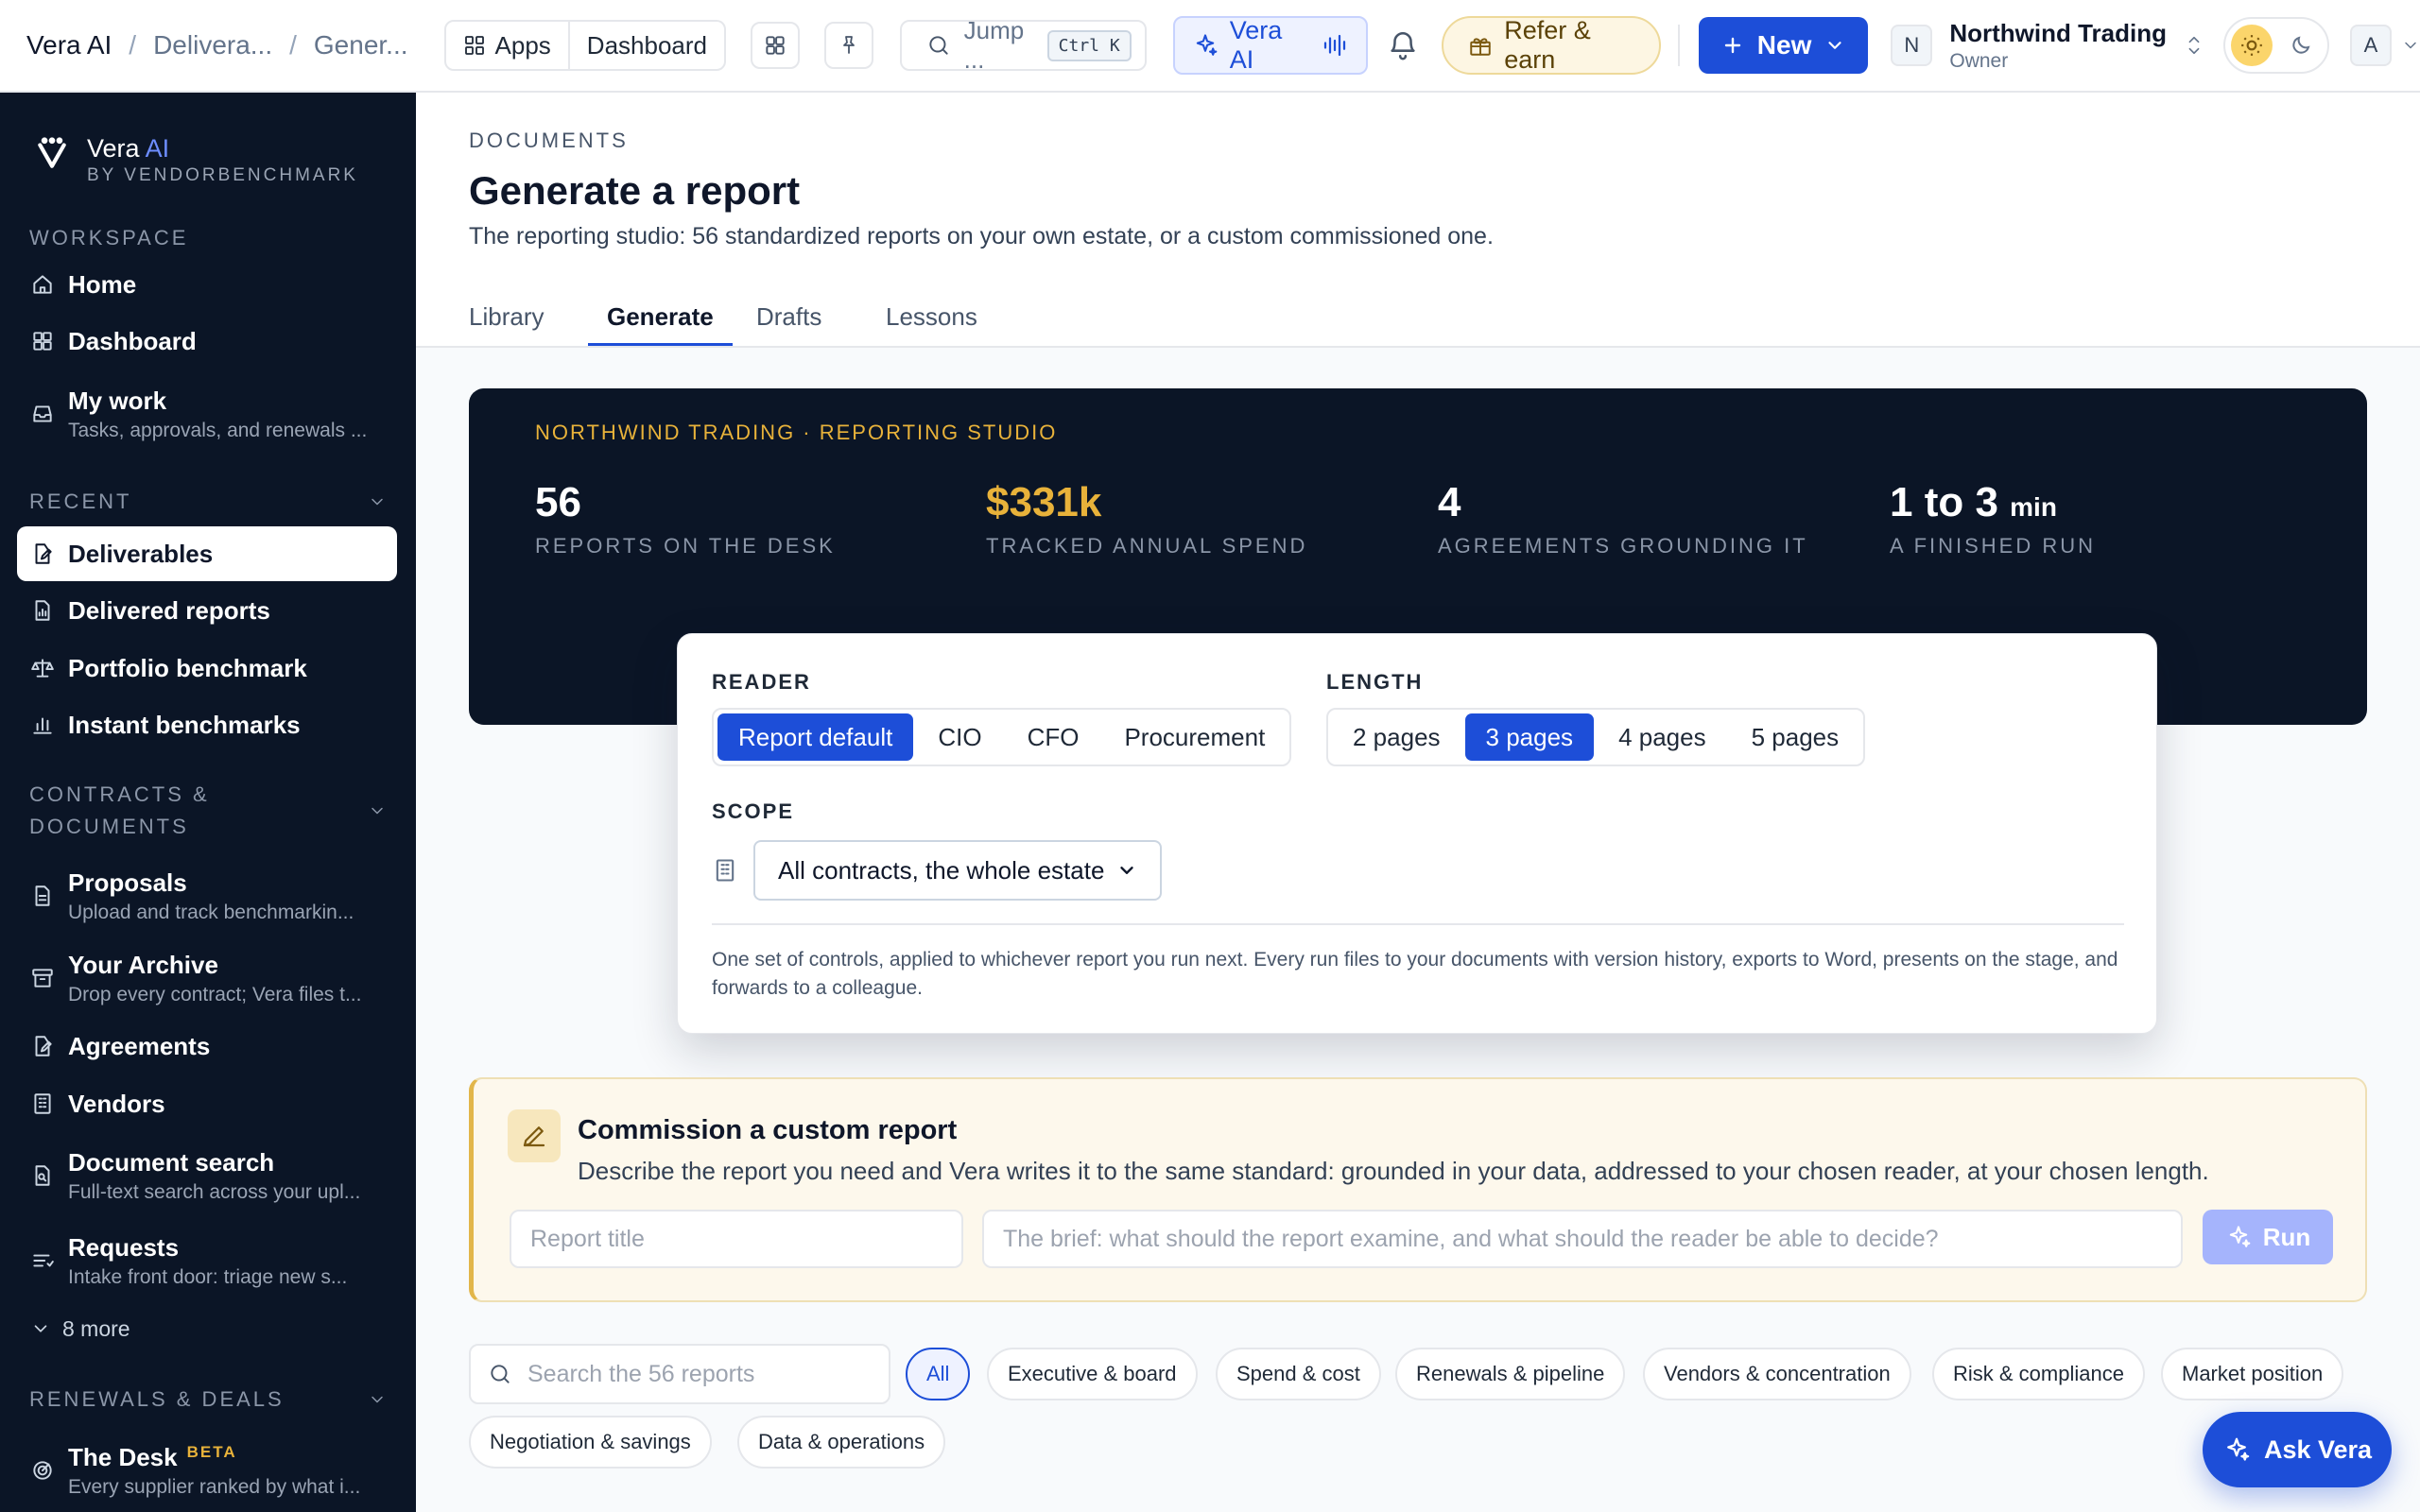  What do you see at coordinates (1194, 737) in the screenshot?
I see `reader-option-procurement: Procurement` at bounding box center [1194, 737].